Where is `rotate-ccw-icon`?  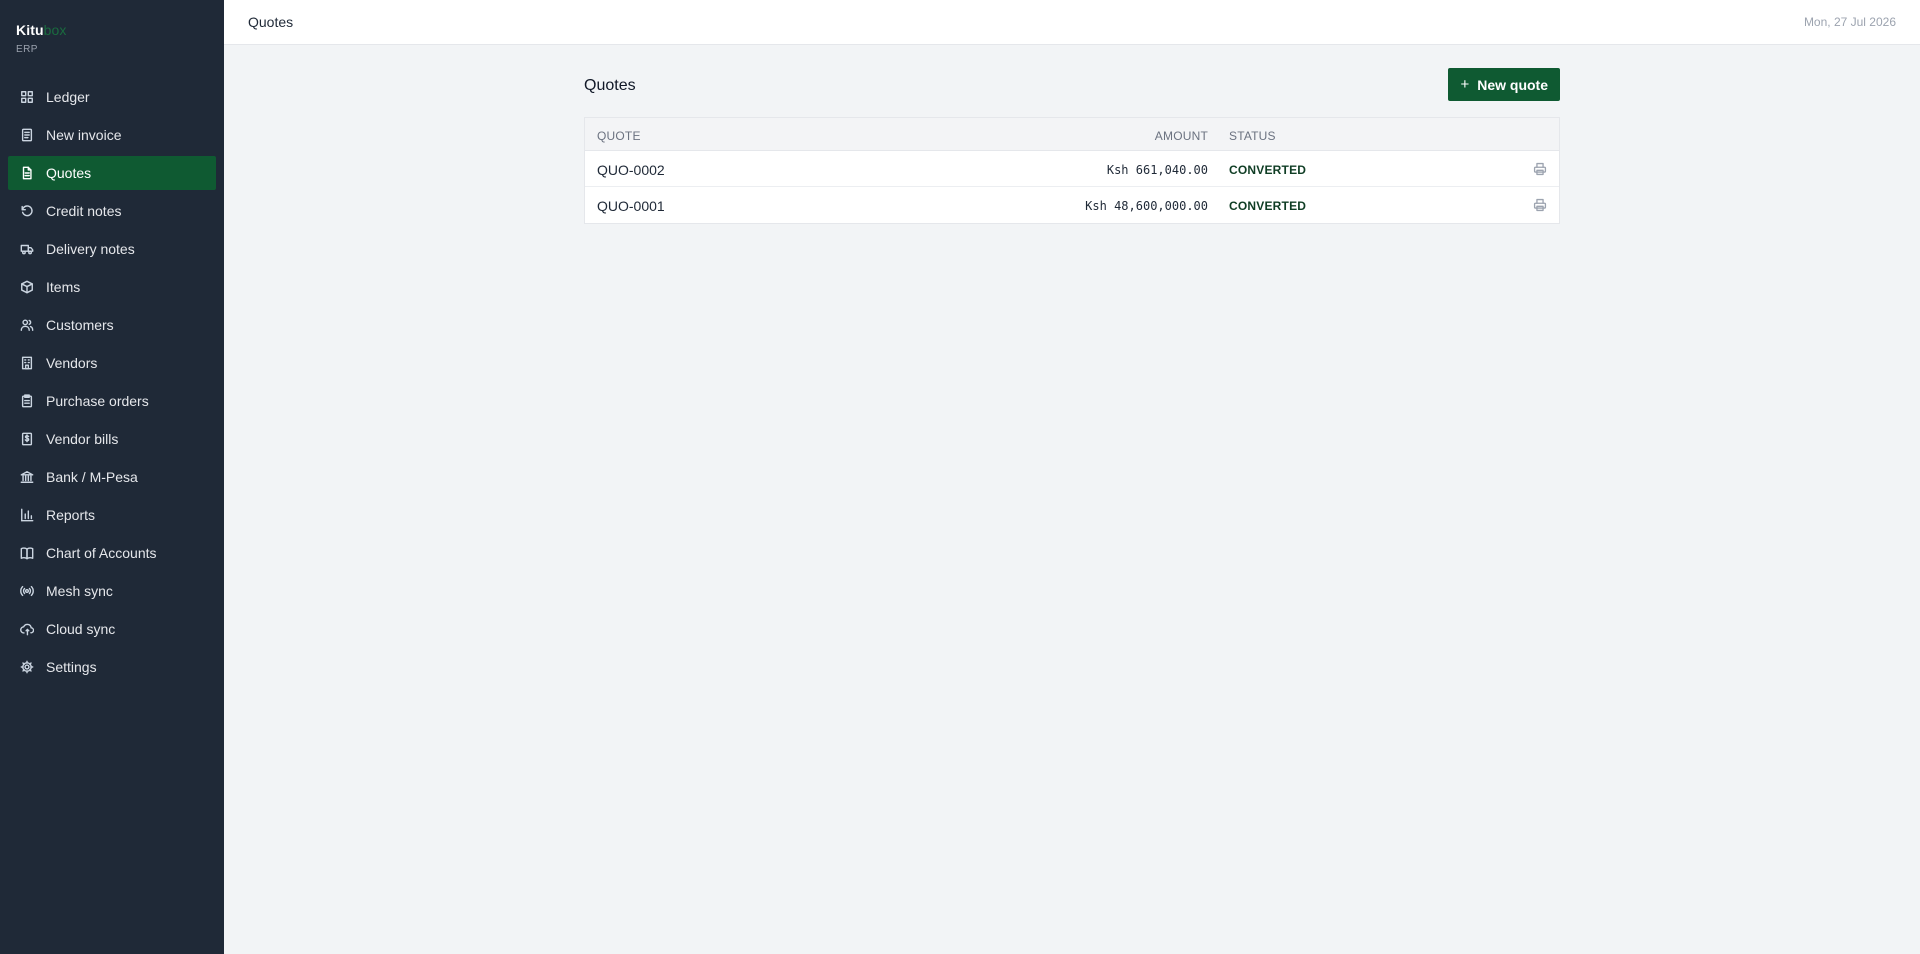 rotate-ccw-icon is located at coordinates (27, 211).